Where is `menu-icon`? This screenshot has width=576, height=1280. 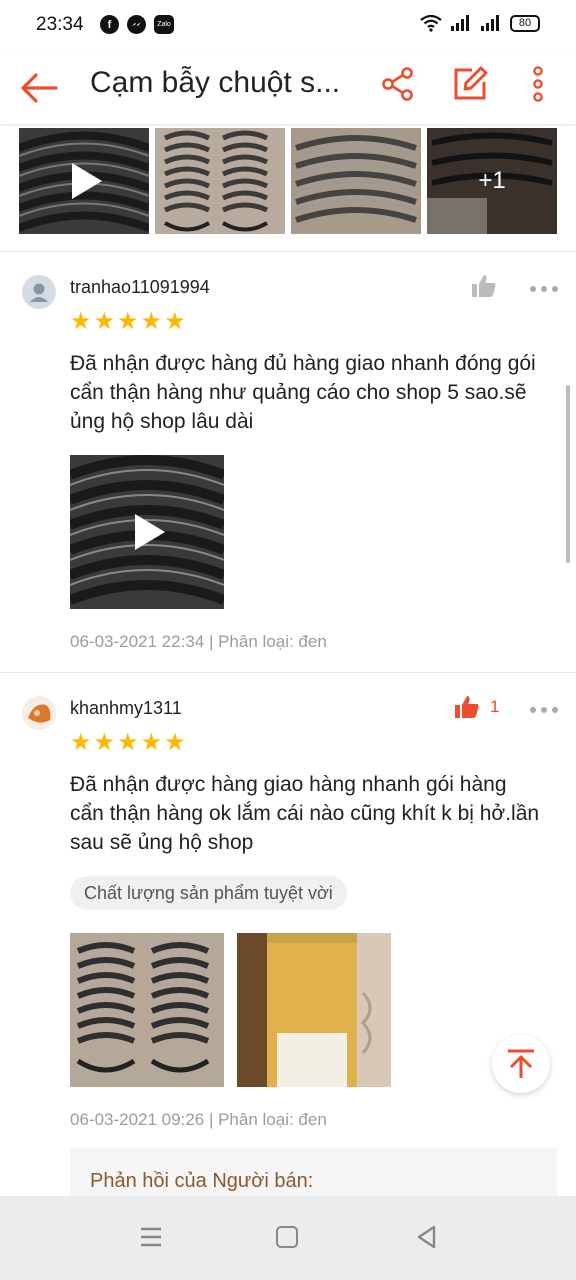 menu-icon is located at coordinates (151, 1237).